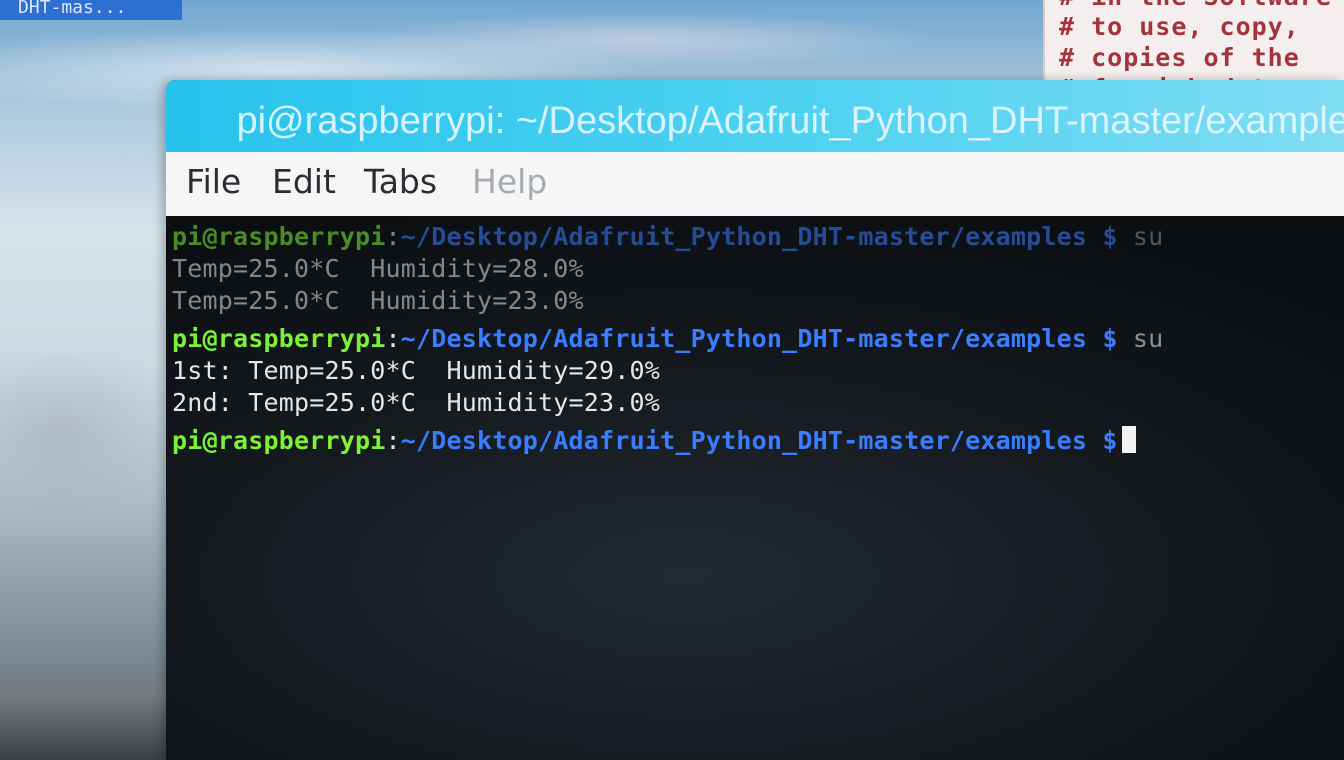 This screenshot has width=1344, height=760. Describe the element at coordinates (213, 181) in the screenshot. I see `menu-file: File` at that location.